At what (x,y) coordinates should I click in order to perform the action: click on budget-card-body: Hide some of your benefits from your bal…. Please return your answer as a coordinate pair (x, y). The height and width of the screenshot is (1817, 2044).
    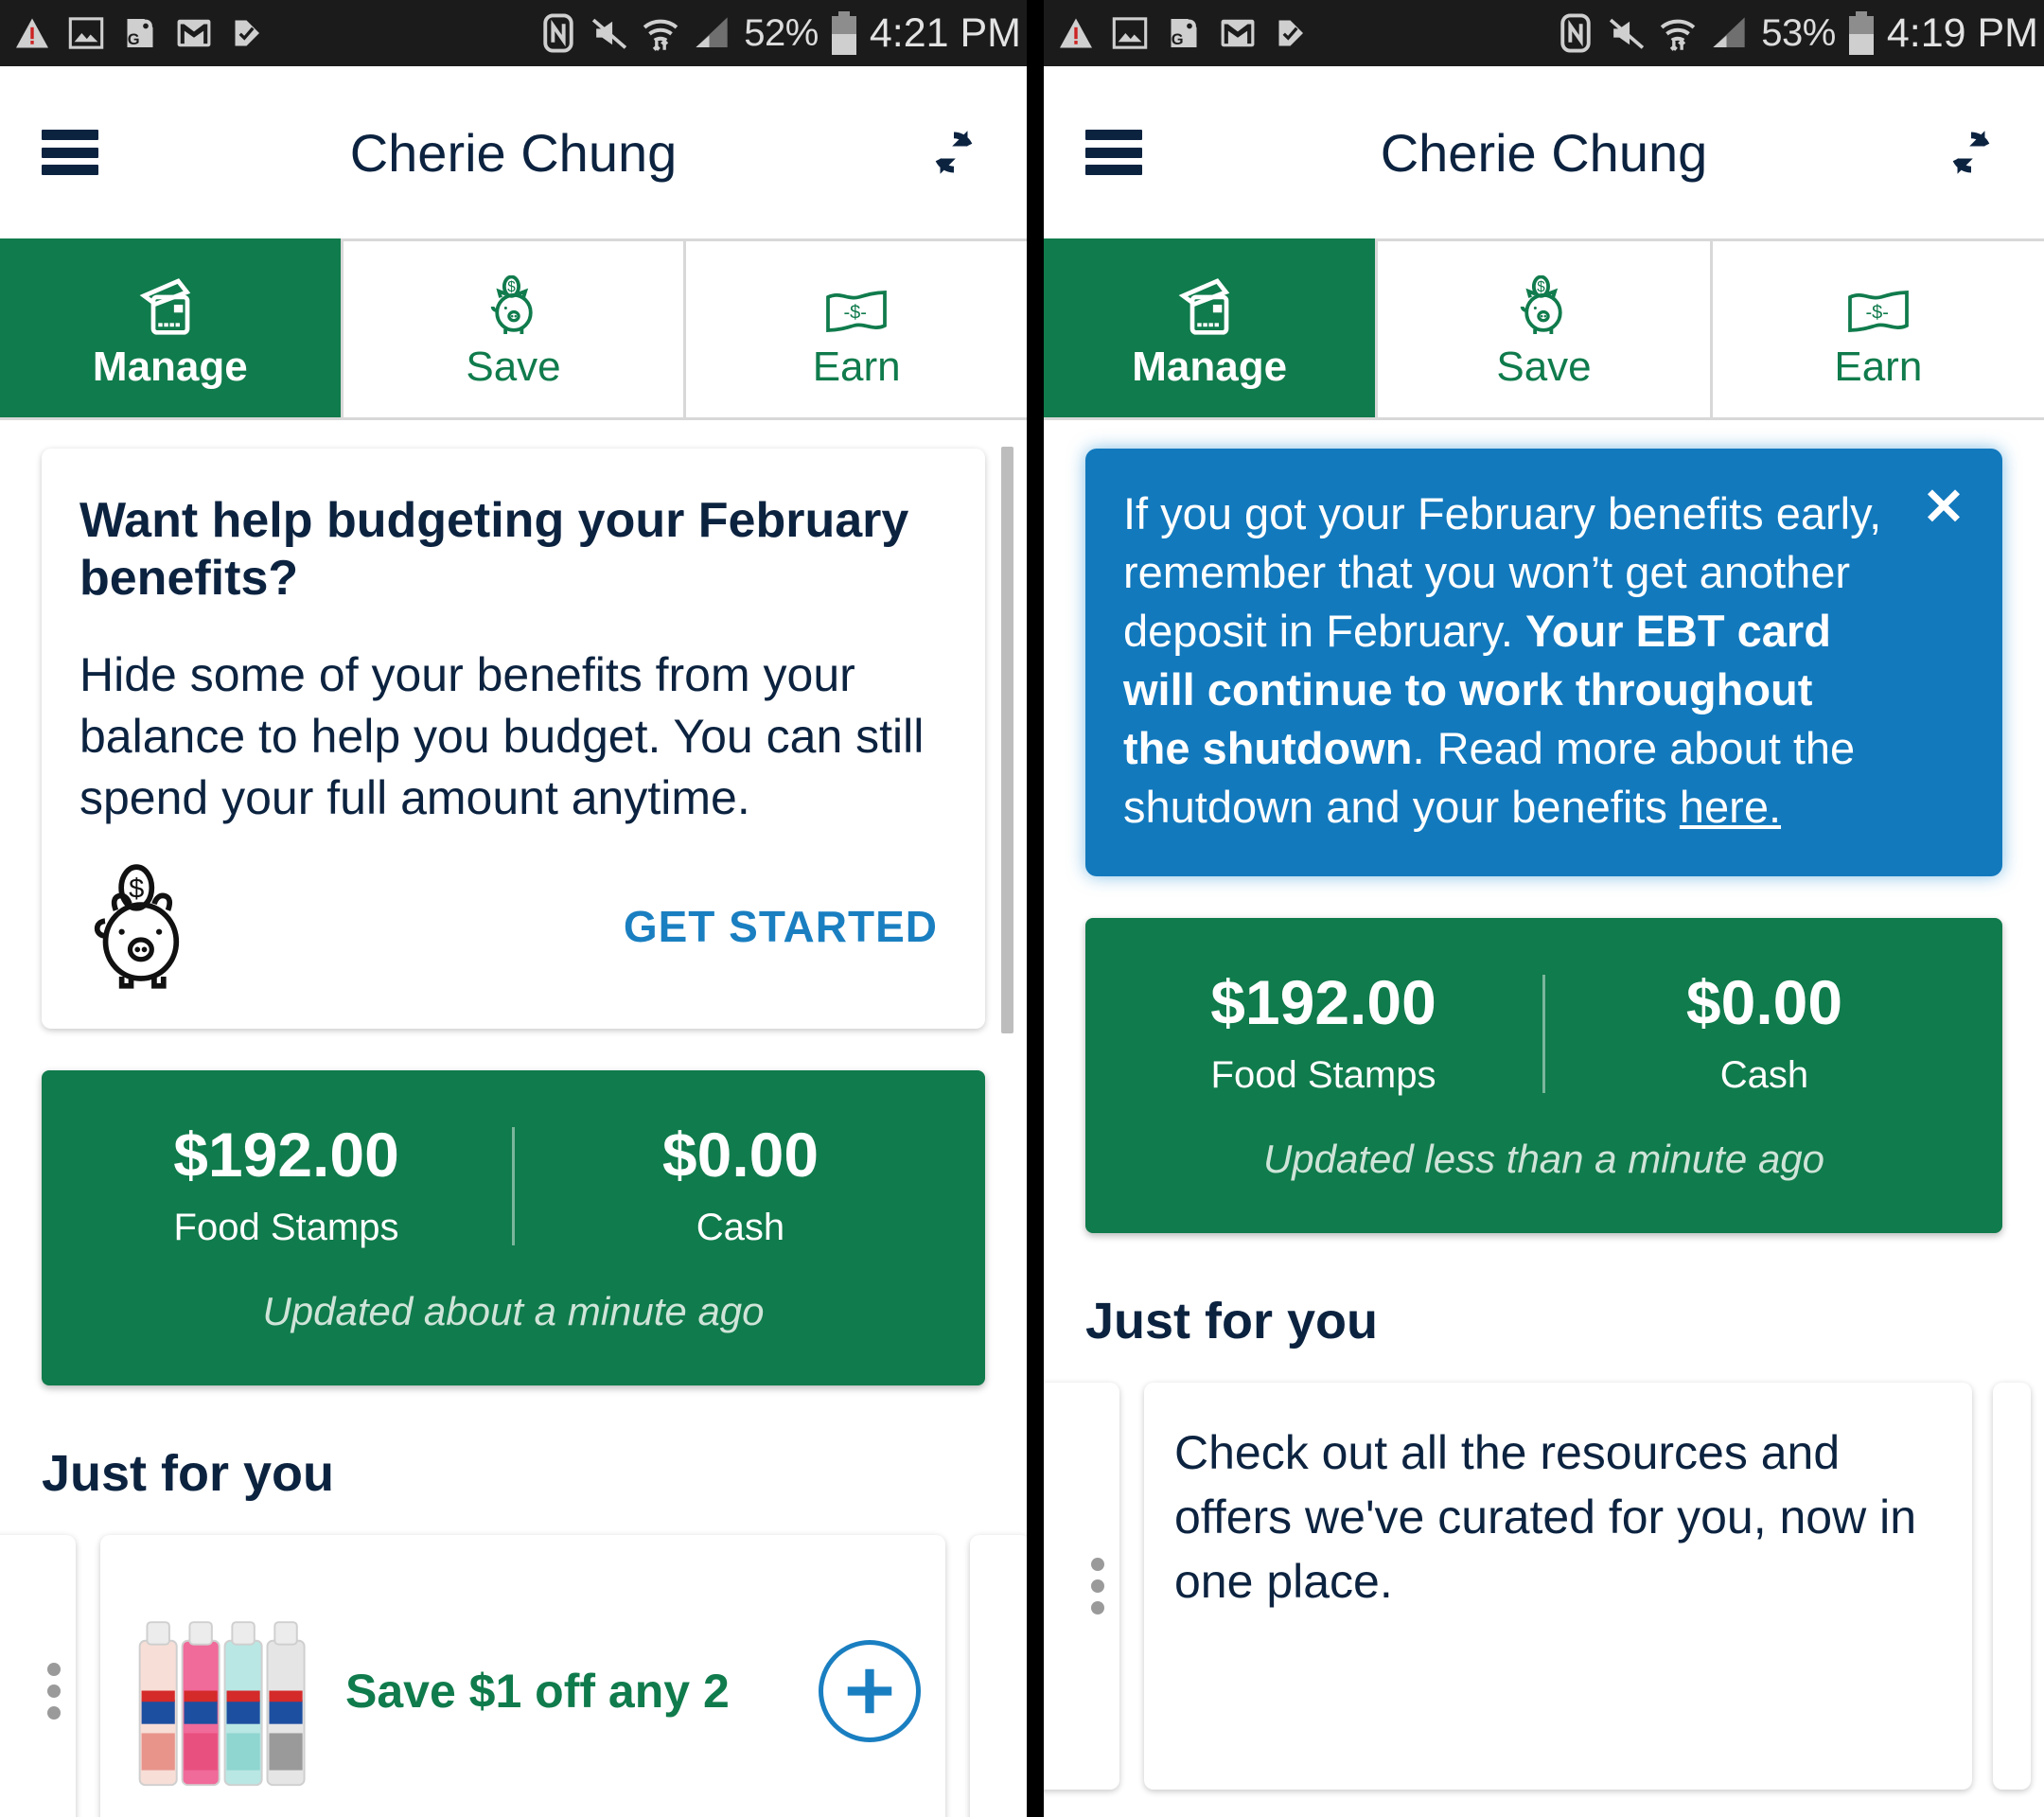
    Looking at the image, I should click on (502, 736).